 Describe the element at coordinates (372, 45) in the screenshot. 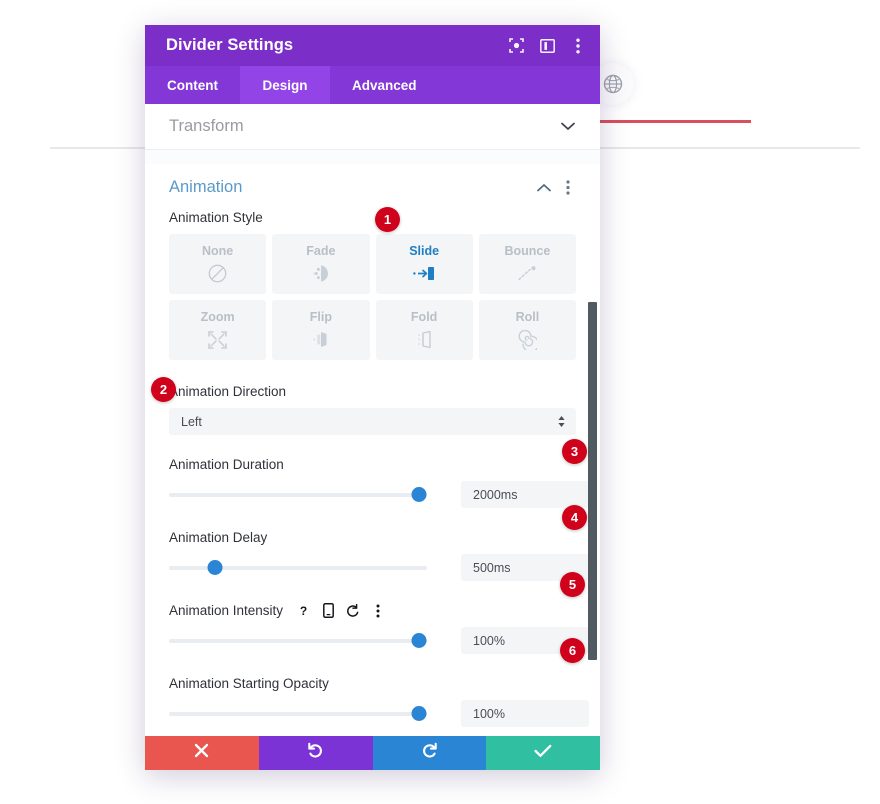

I see `modal-header: Divider Settings` at that location.